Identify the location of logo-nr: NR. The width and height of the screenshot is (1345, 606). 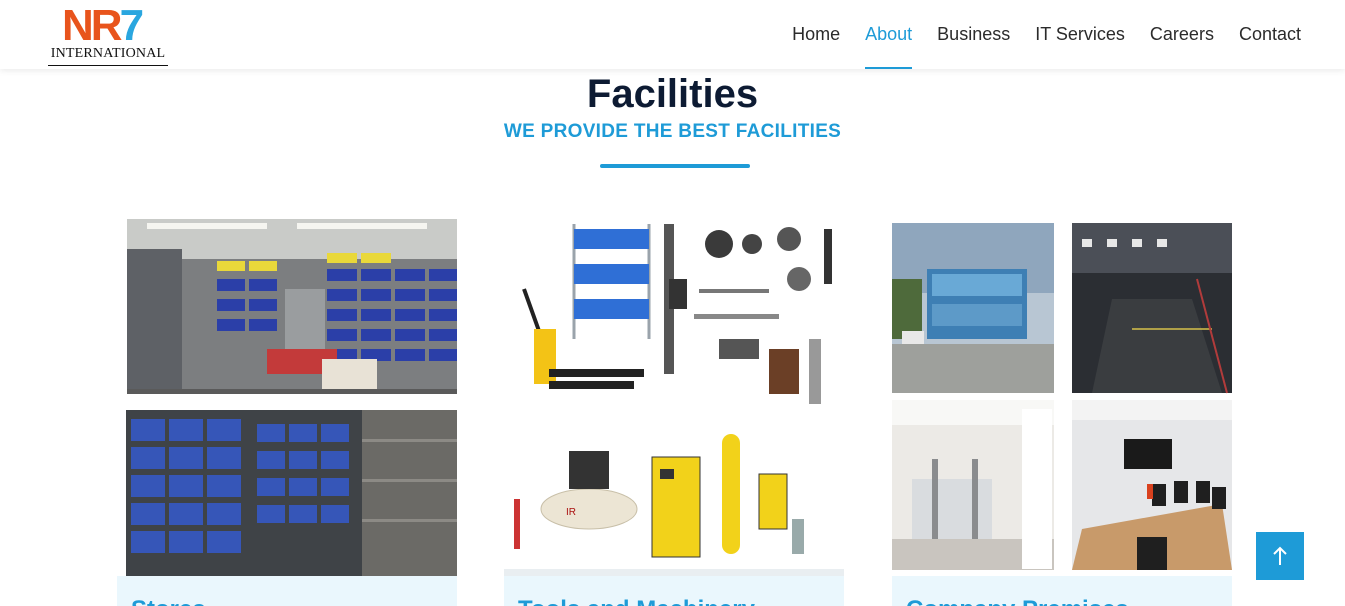
(92, 25).